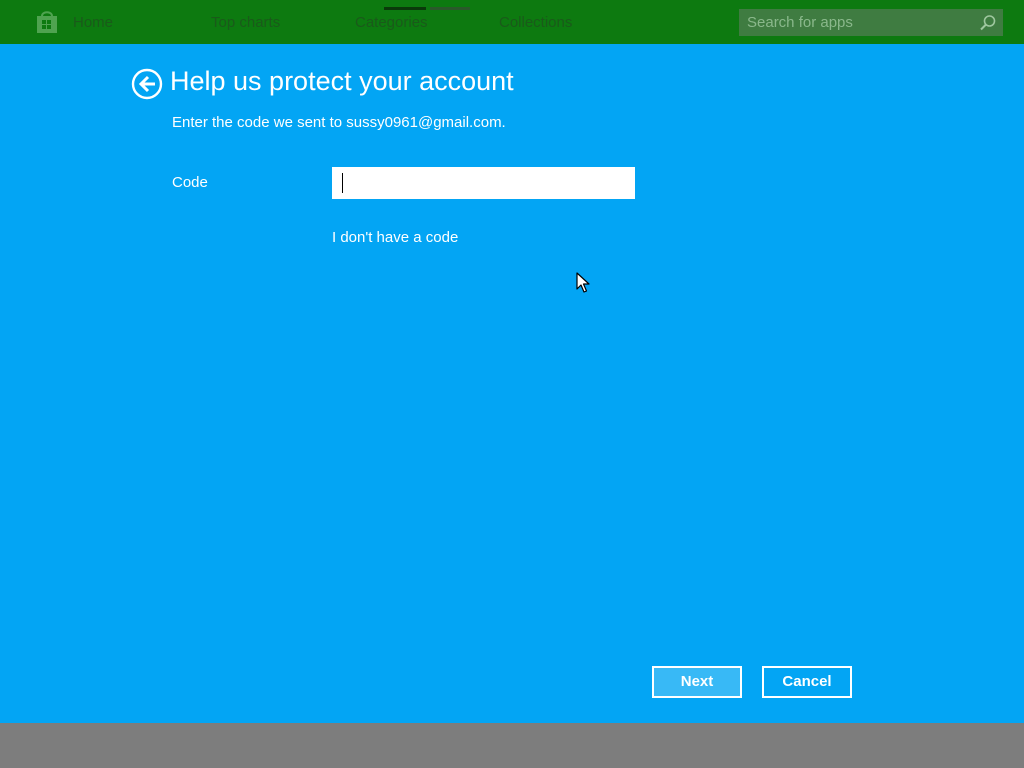  Describe the element at coordinates (483, 183) in the screenshot. I see `code-input` at that location.